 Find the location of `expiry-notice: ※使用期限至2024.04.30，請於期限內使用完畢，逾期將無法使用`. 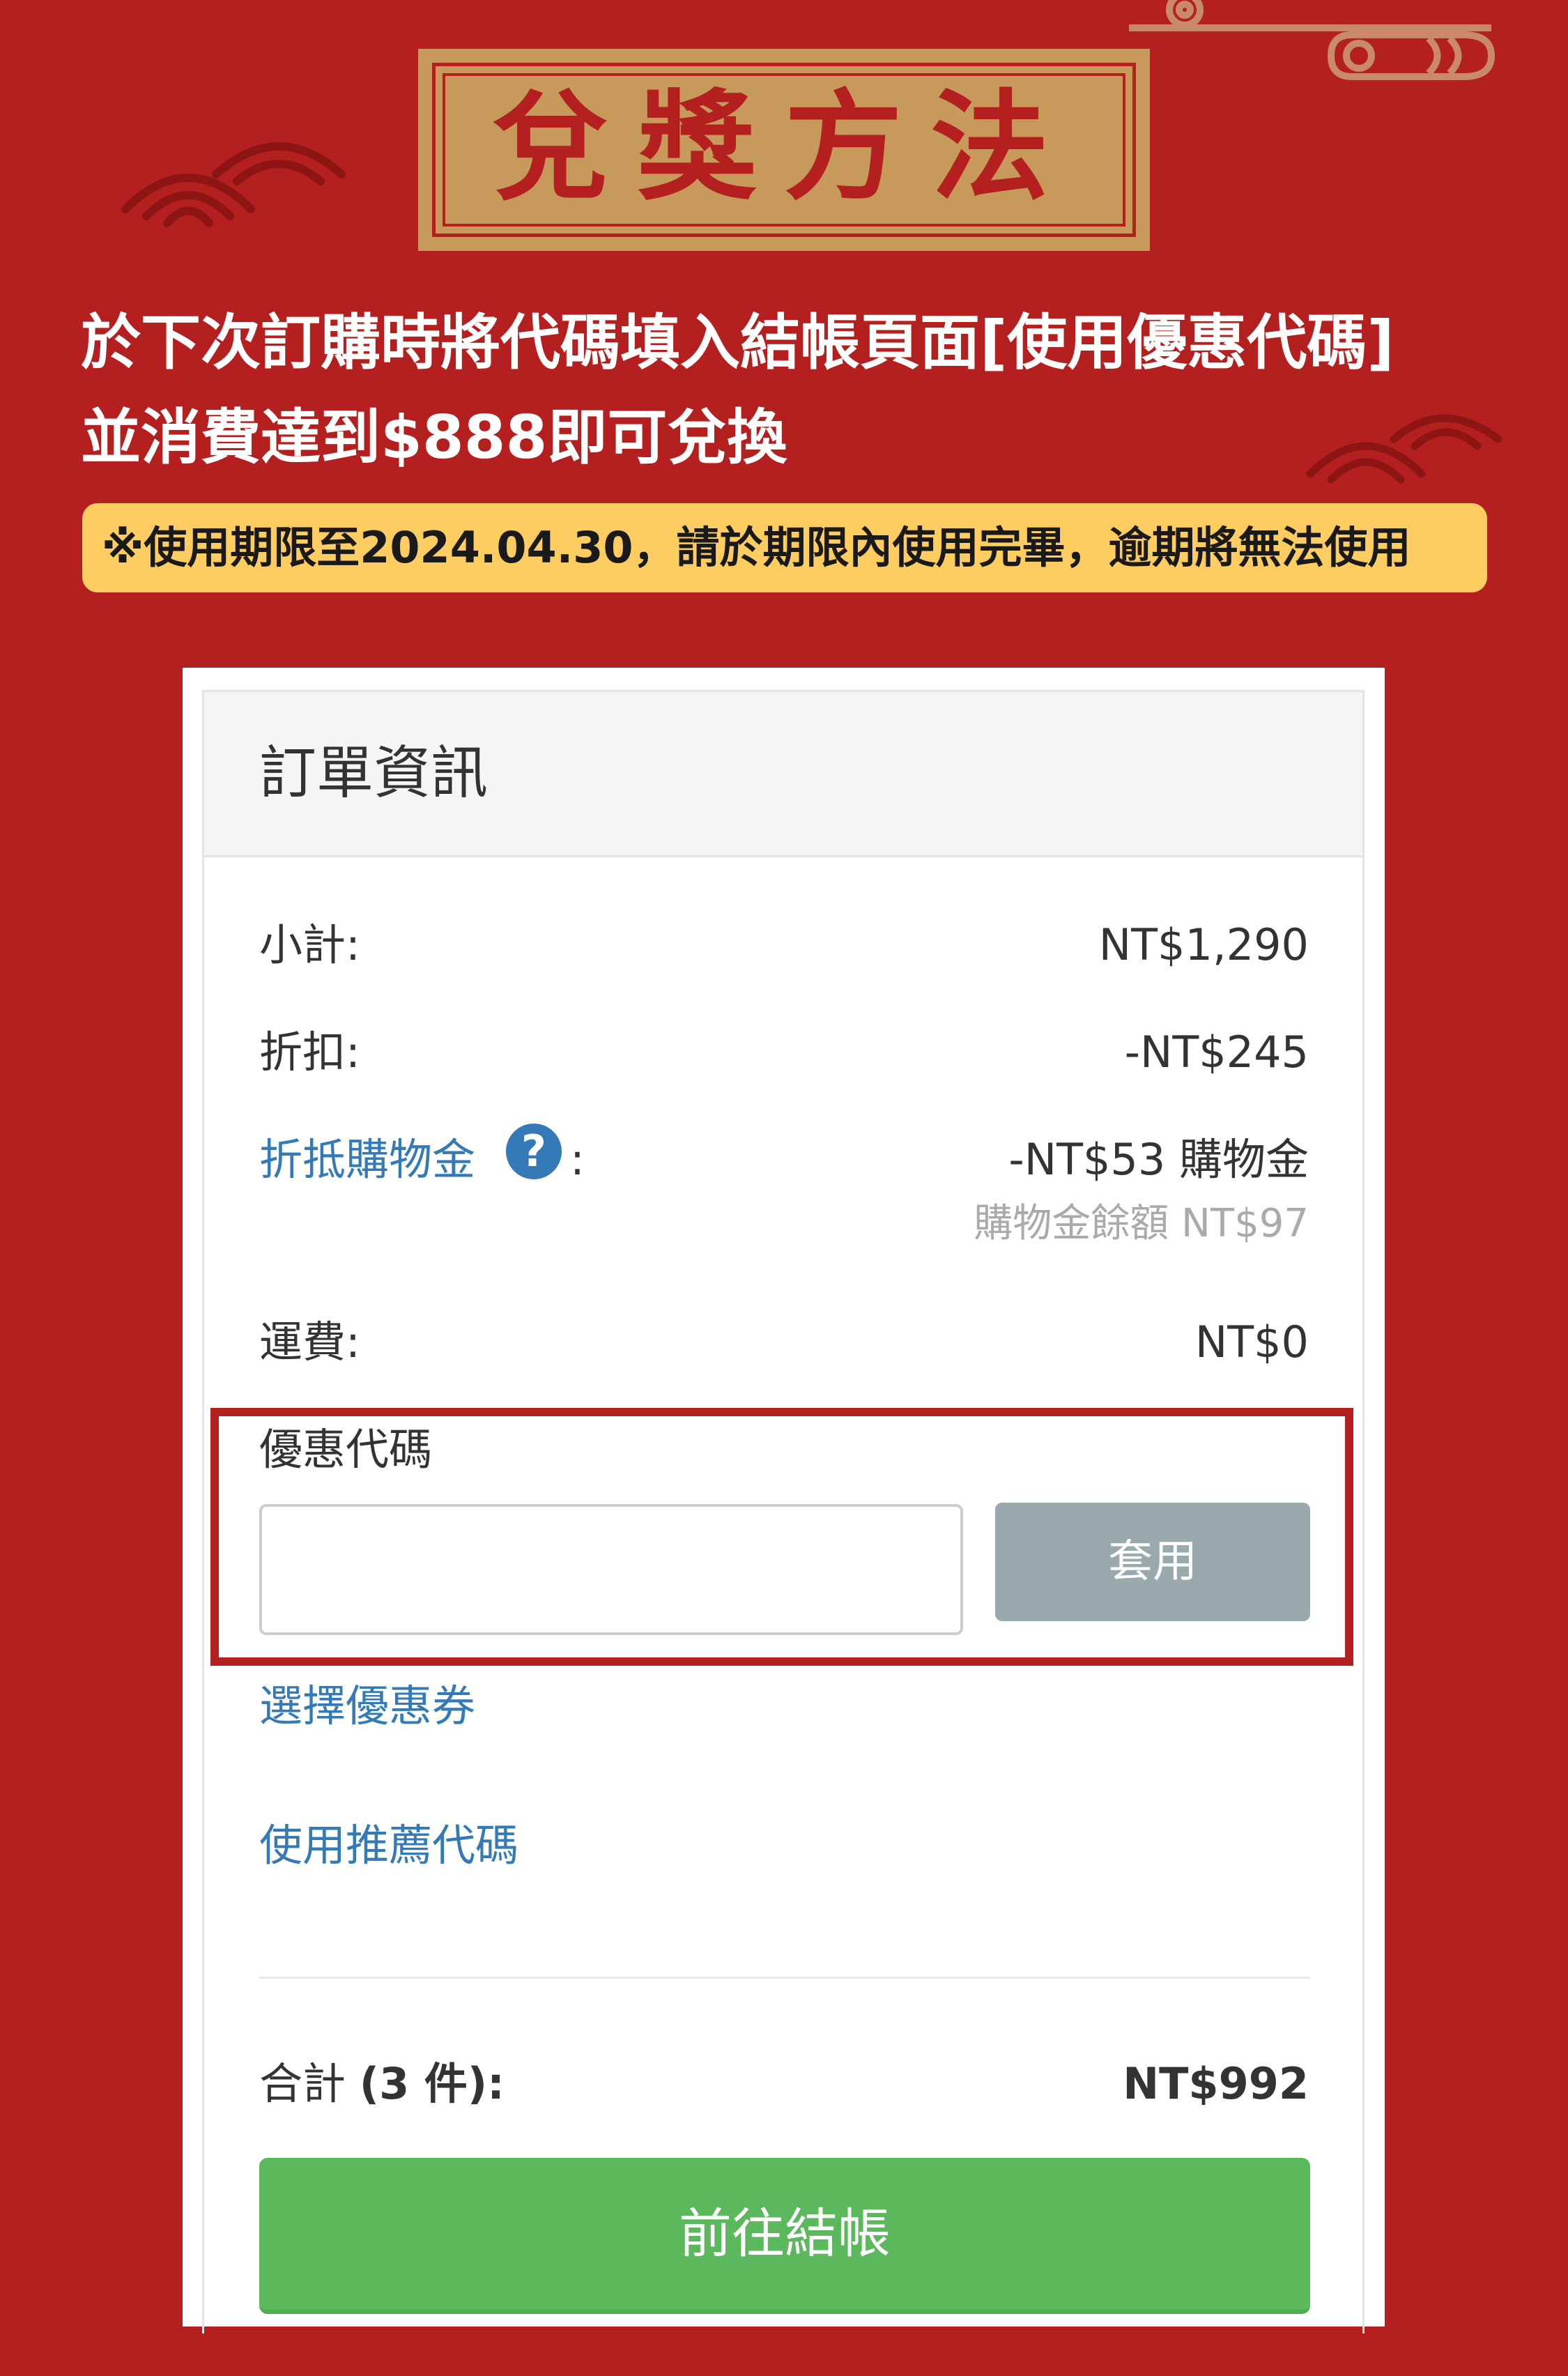

expiry-notice: ※使用期限至2024.04.30，請於期限內使用完畢，逾期將無法使用 is located at coordinates (784, 547).